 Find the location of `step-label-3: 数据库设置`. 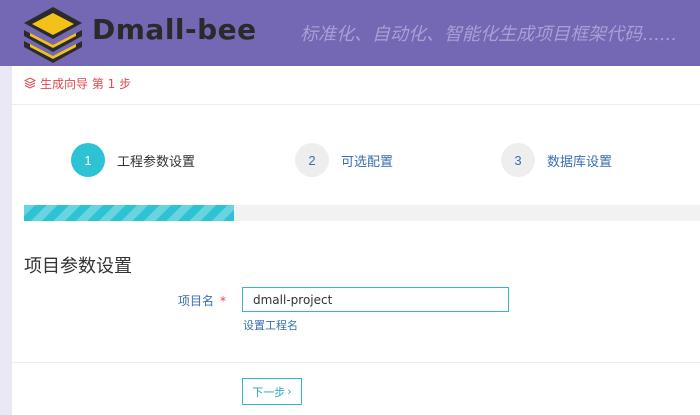

step-label-3: 数据库设置 is located at coordinates (580, 162).